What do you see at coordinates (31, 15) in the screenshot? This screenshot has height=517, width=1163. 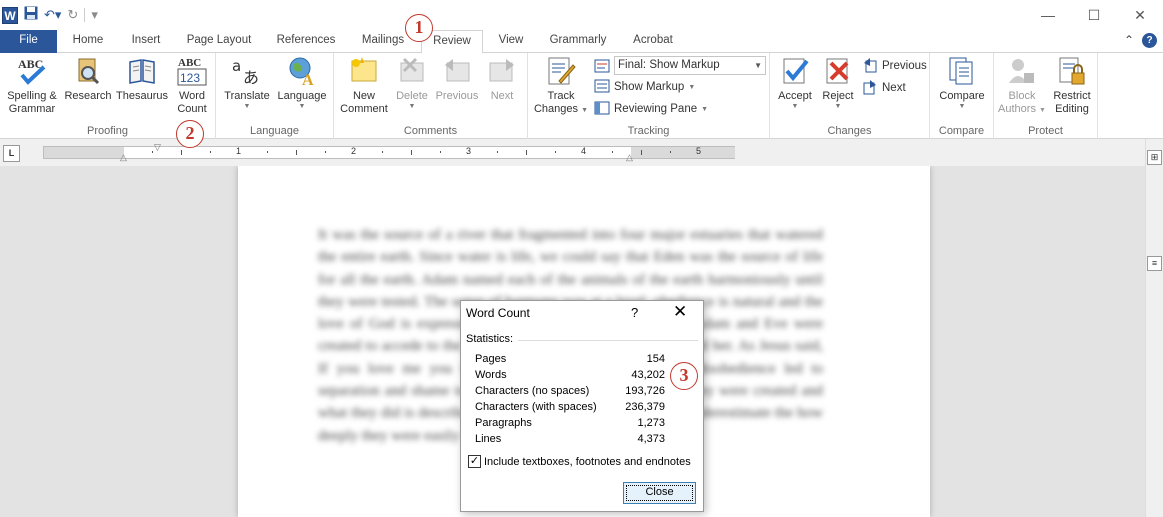 I see `save-icon` at bounding box center [31, 15].